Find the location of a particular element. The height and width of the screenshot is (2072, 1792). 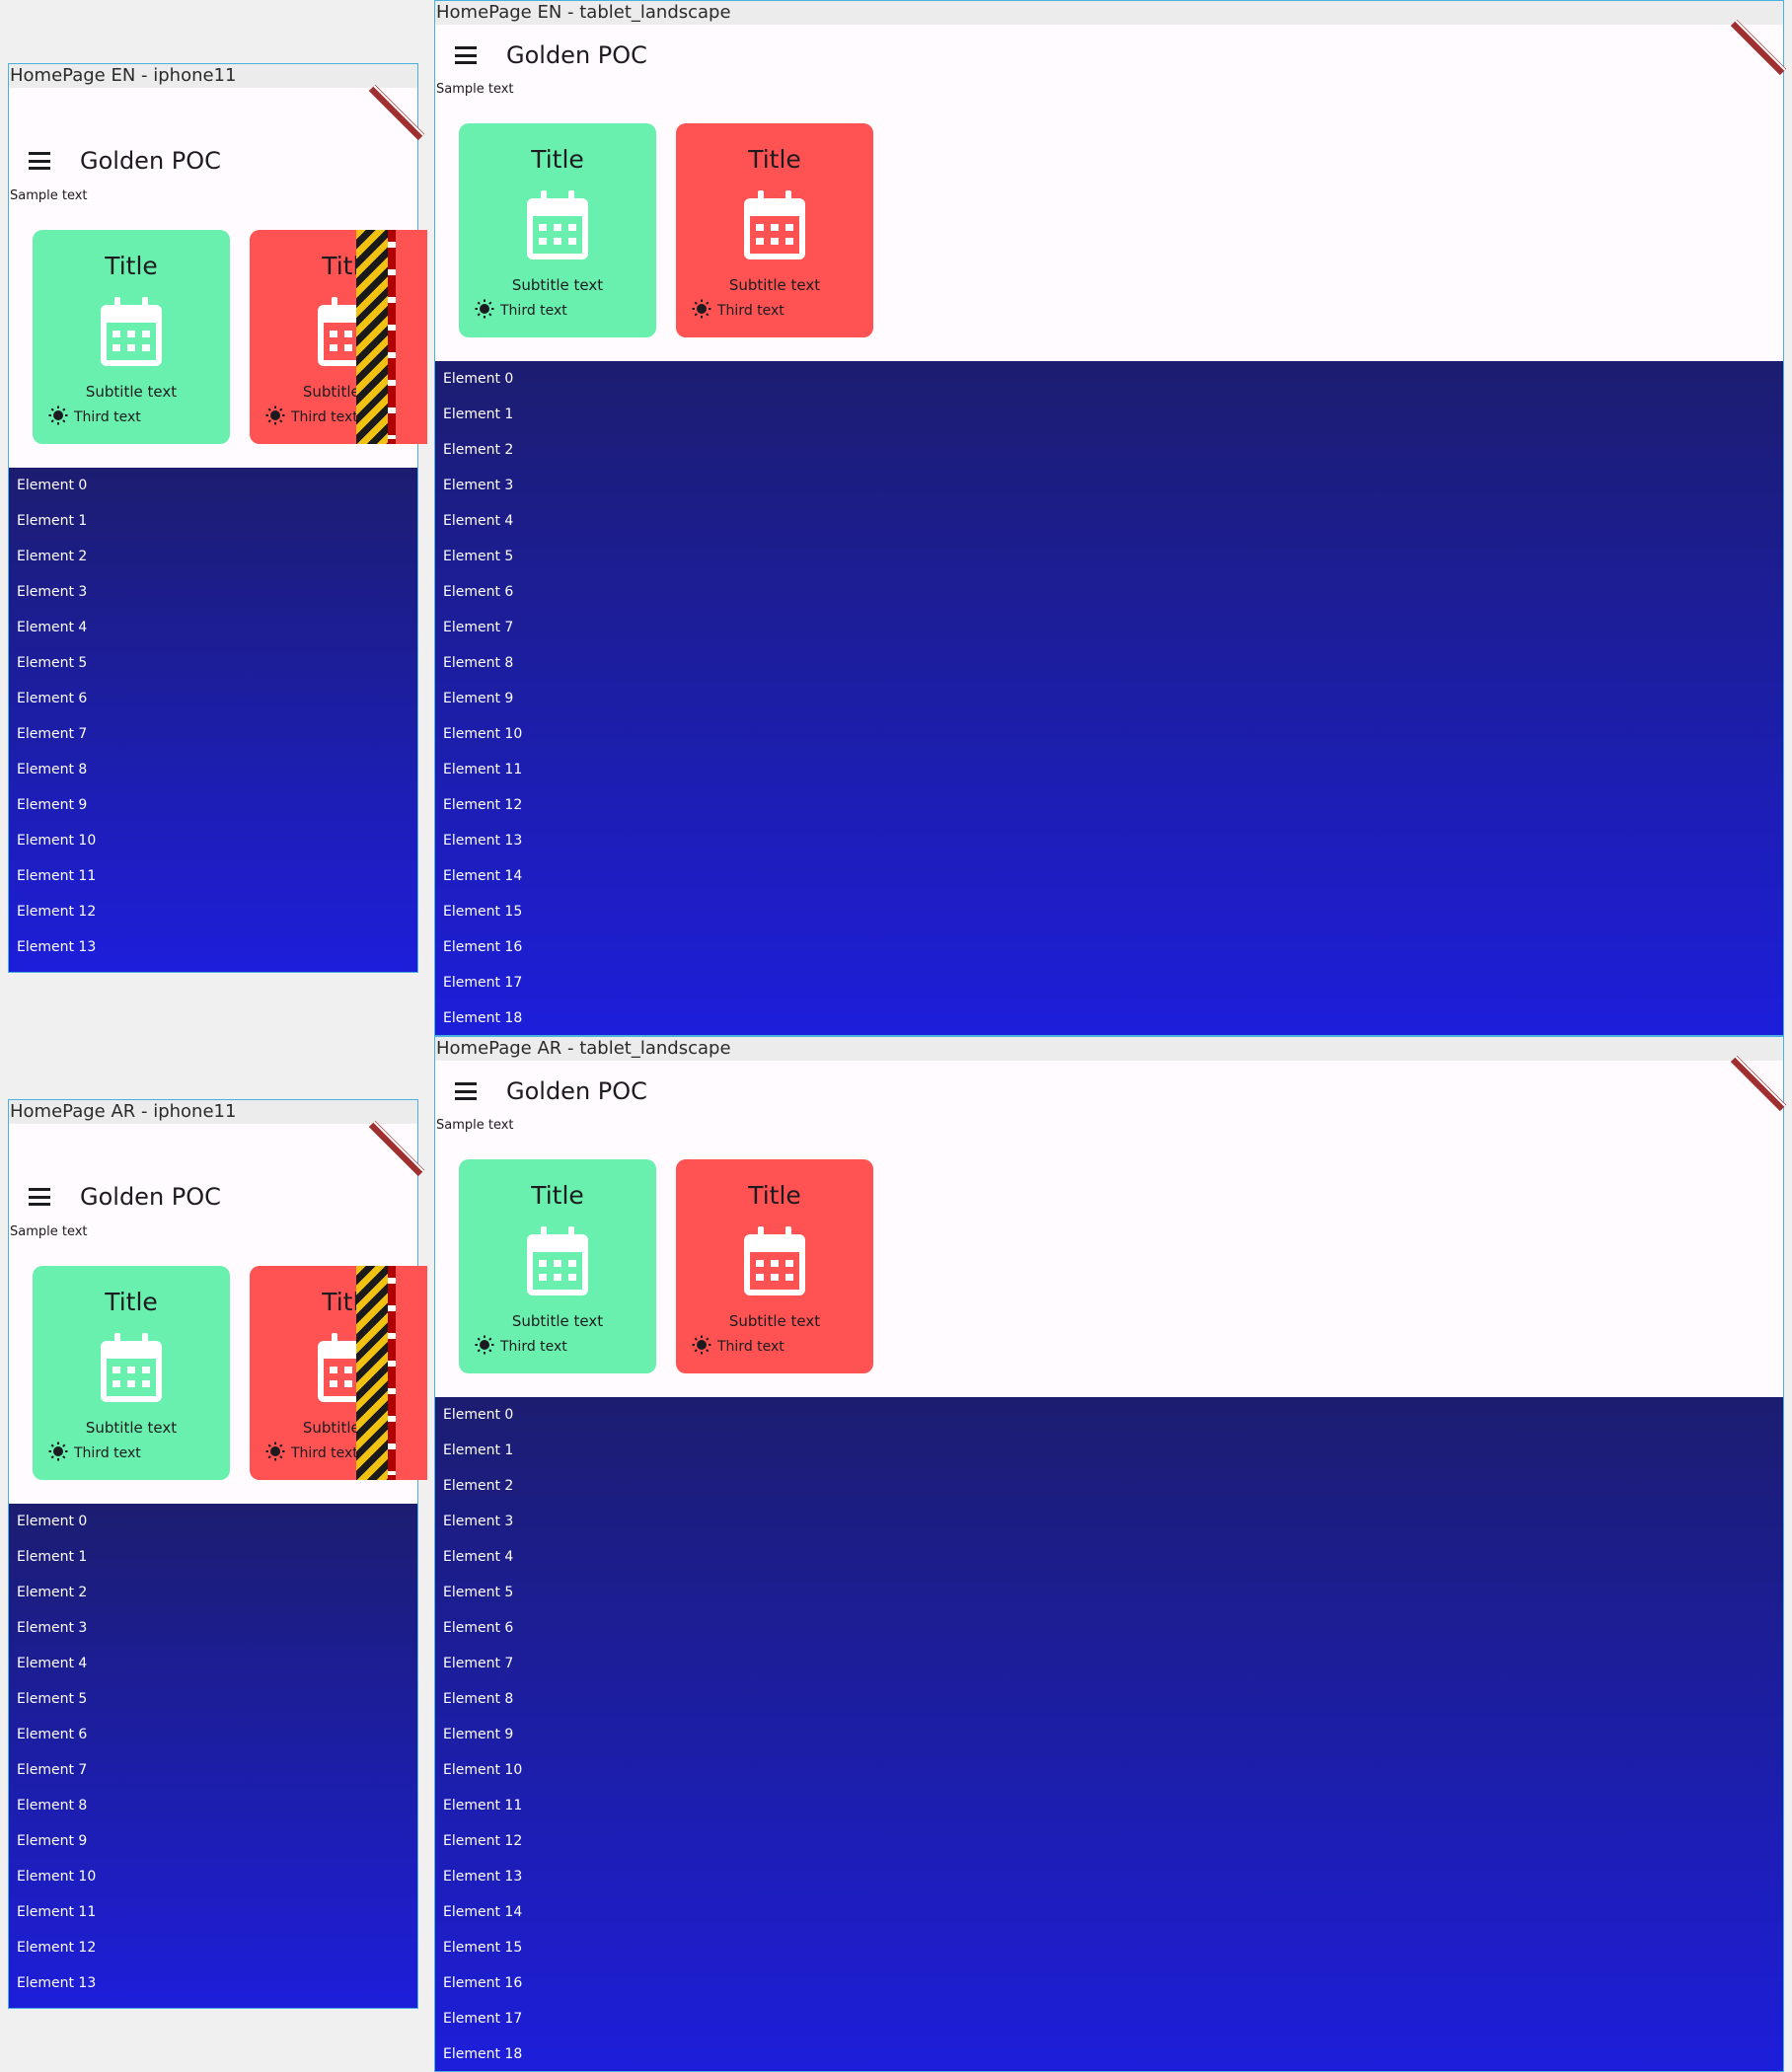

app-title: Golden POC is located at coordinates (150, 161).